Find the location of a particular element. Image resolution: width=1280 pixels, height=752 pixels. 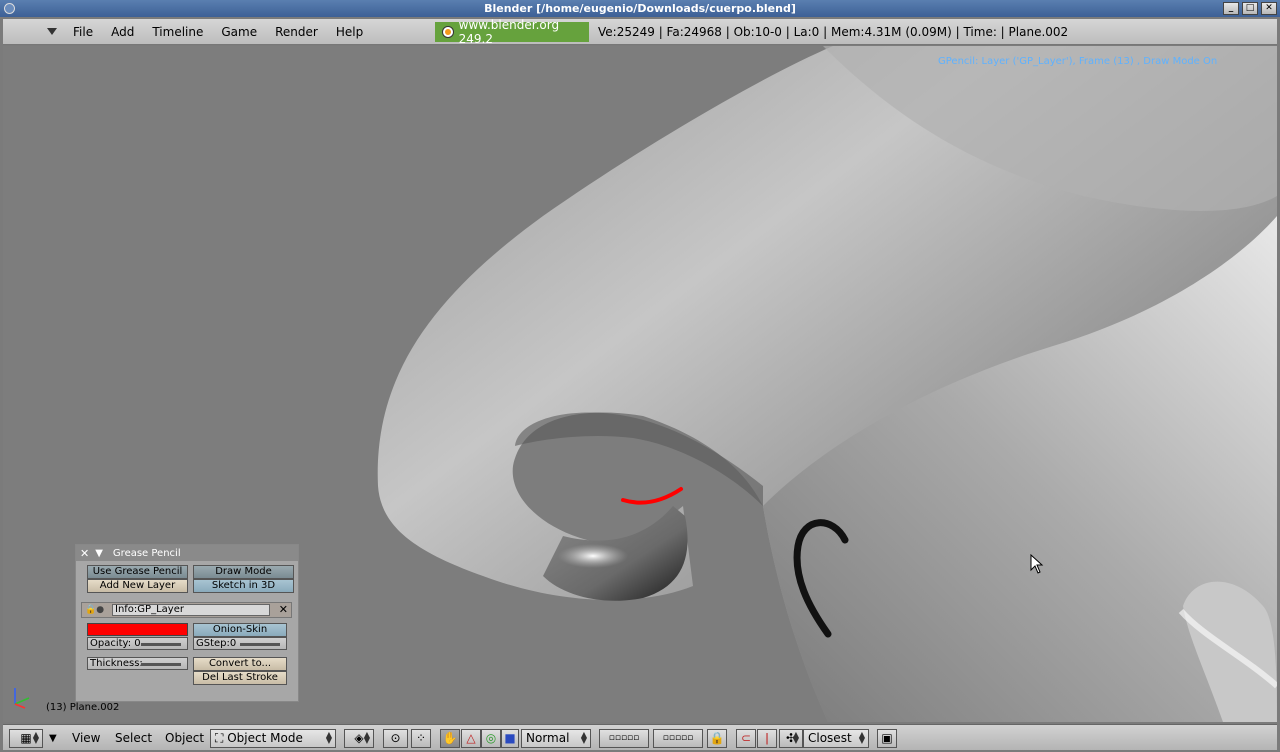

grid-icon: ▦ is located at coordinates (26, 738).